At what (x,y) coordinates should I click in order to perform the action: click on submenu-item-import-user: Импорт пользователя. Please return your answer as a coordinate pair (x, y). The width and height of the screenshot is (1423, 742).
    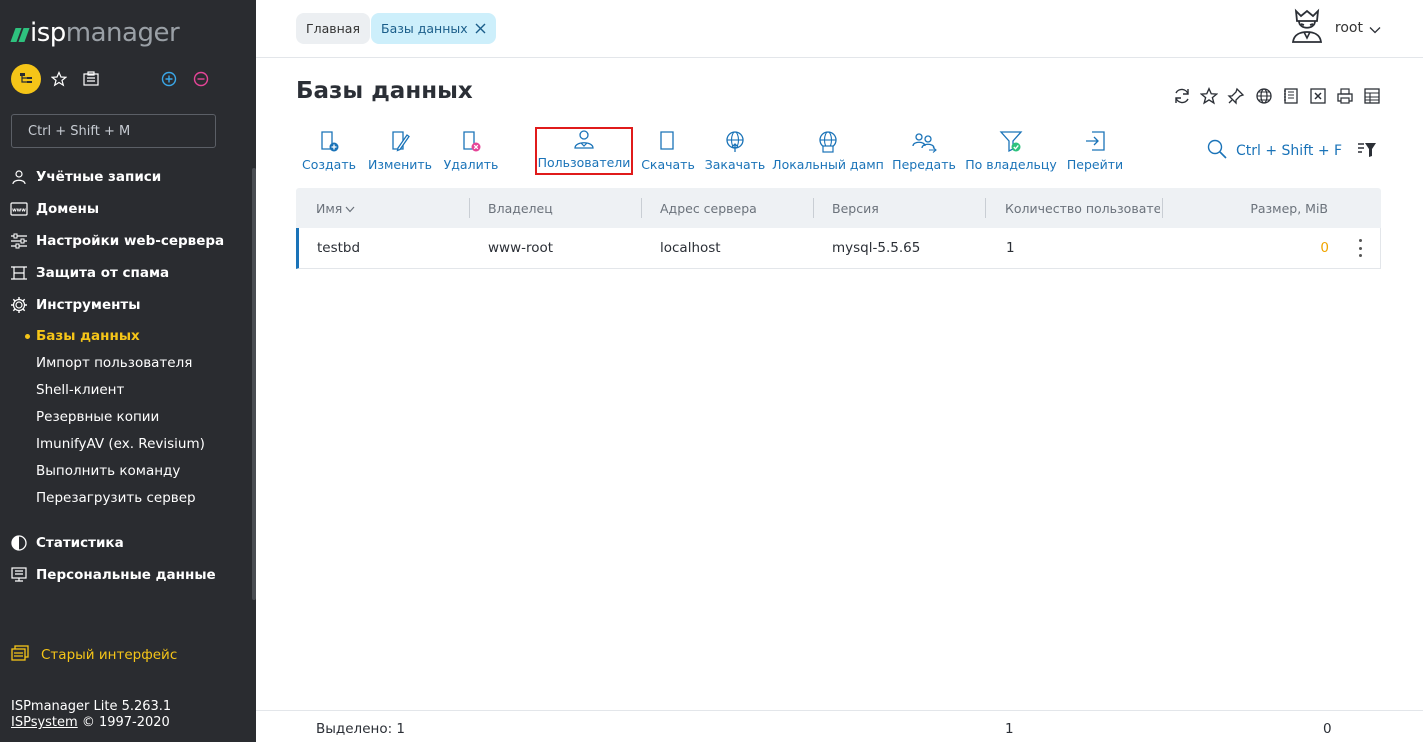
    Looking at the image, I should click on (114, 363).